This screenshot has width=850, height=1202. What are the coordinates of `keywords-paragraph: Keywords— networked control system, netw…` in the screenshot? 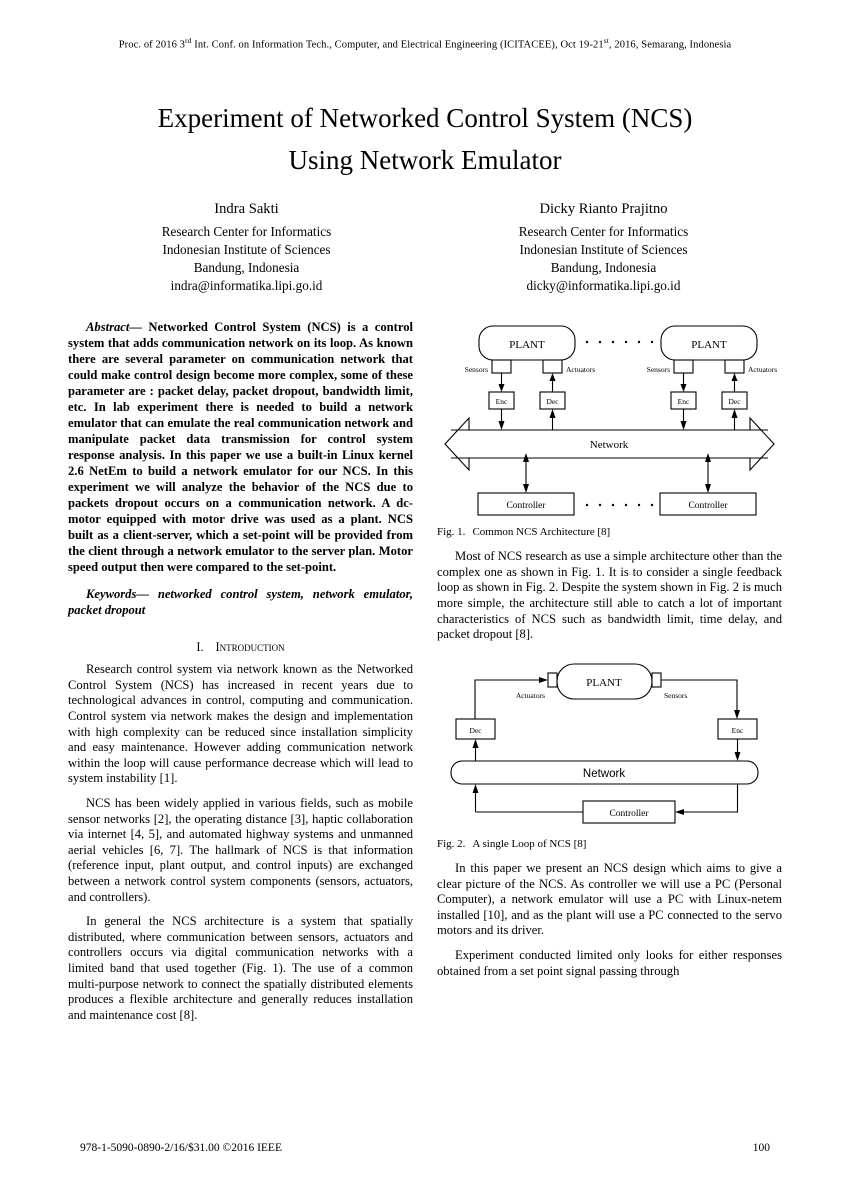 It's located at (240, 603).